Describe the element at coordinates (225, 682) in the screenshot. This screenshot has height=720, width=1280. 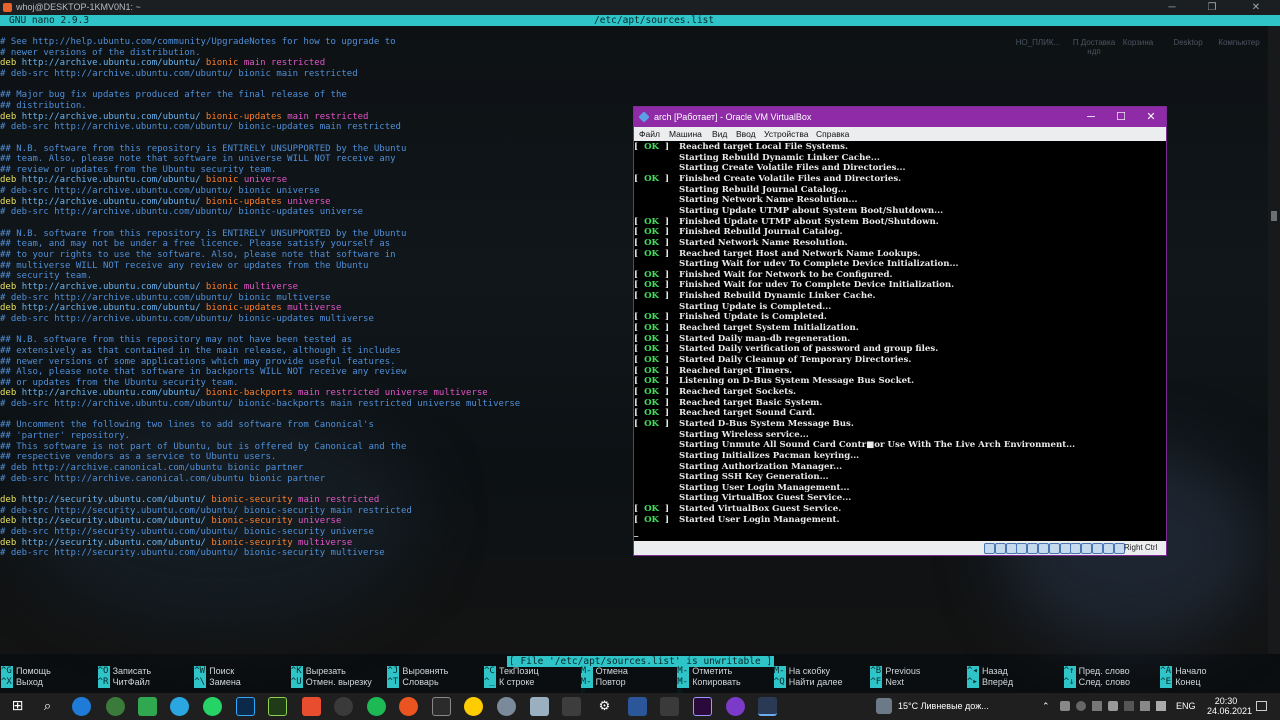
I see `shortcut-label: Замена` at that location.